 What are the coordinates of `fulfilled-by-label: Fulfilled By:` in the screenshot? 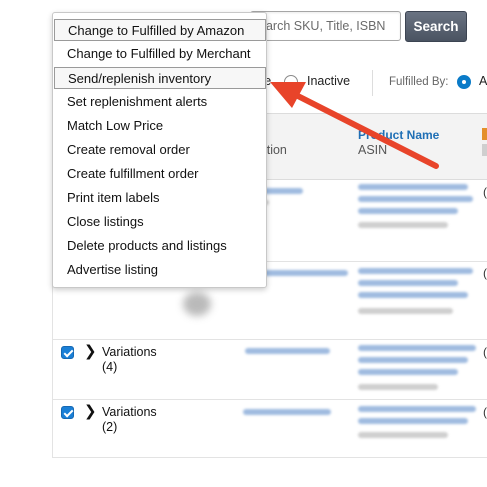 It's located at (419, 82).